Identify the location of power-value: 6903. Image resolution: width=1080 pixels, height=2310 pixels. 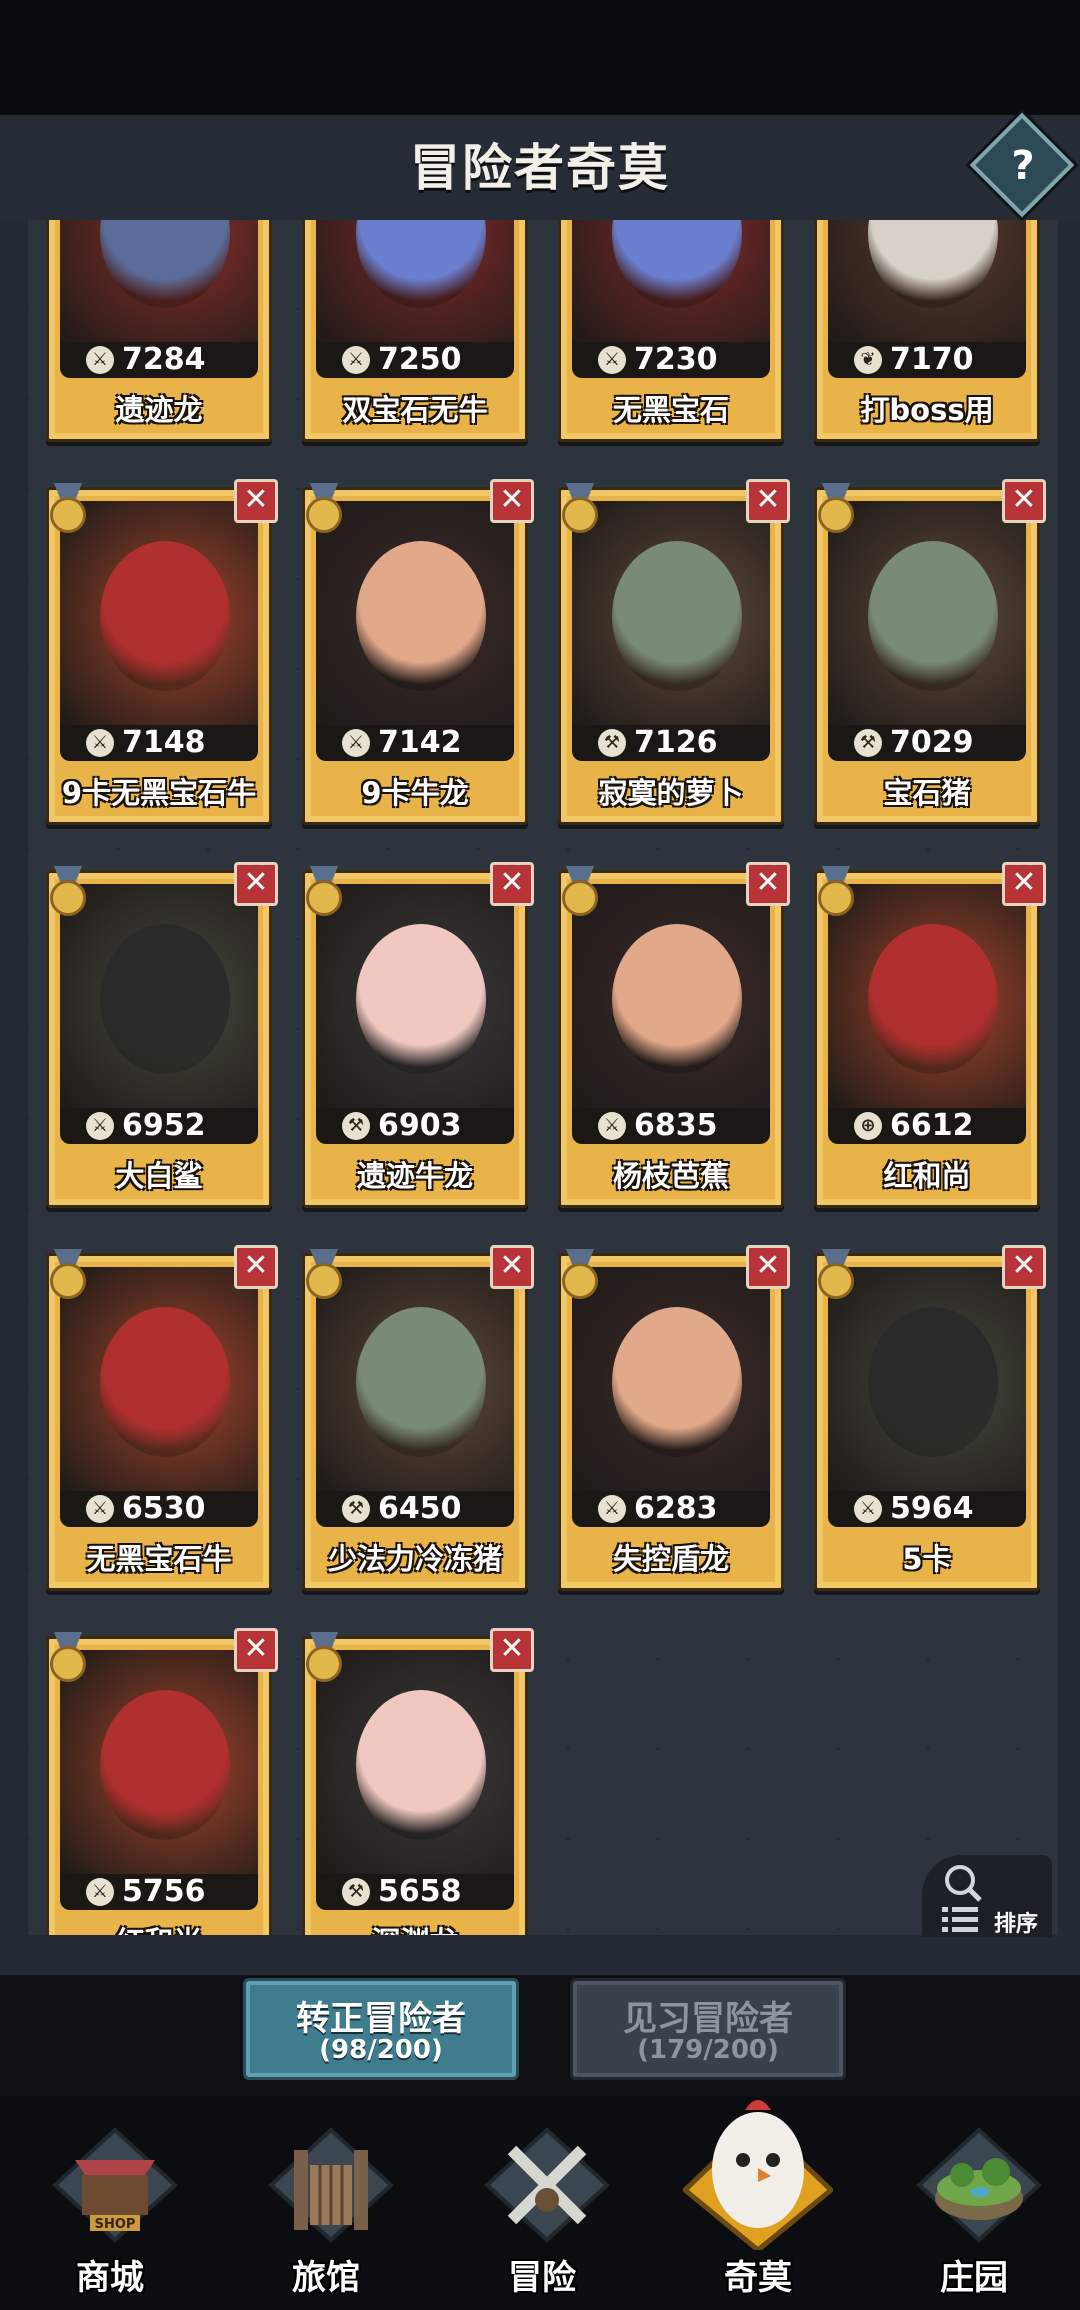
(420, 1125).